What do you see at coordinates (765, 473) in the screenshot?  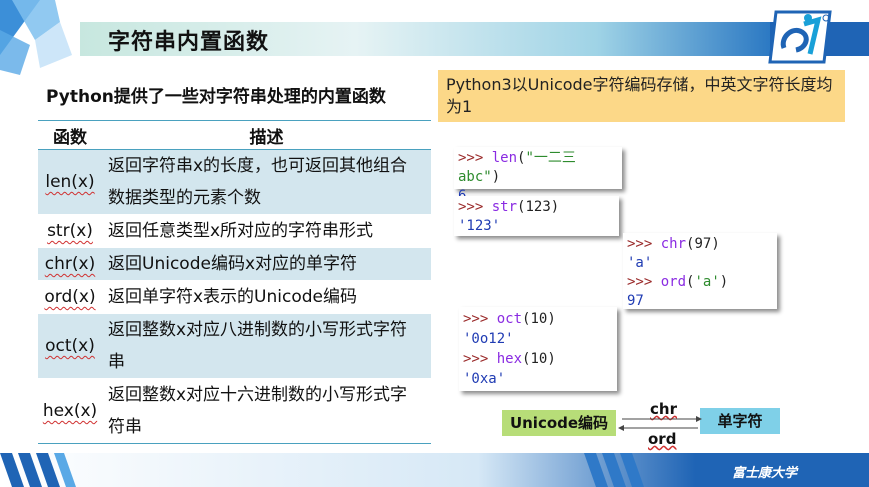 I see `footer-university-name: 富士康大学` at bounding box center [765, 473].